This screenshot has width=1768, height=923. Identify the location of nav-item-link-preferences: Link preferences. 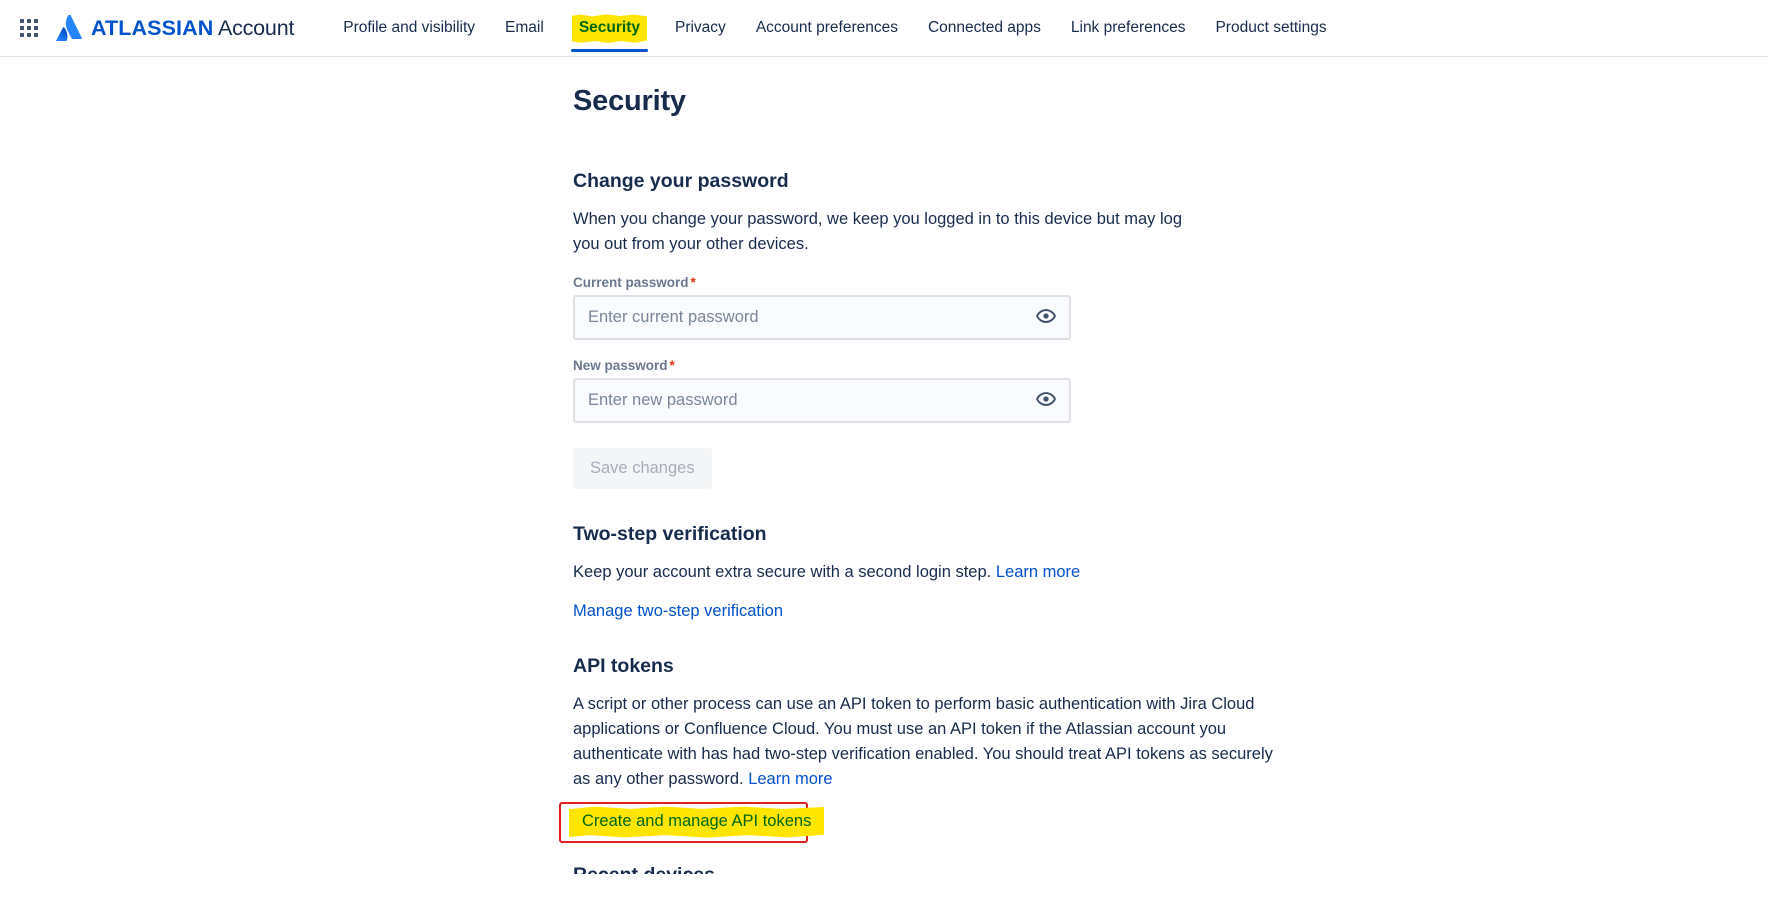
(1128, 28).